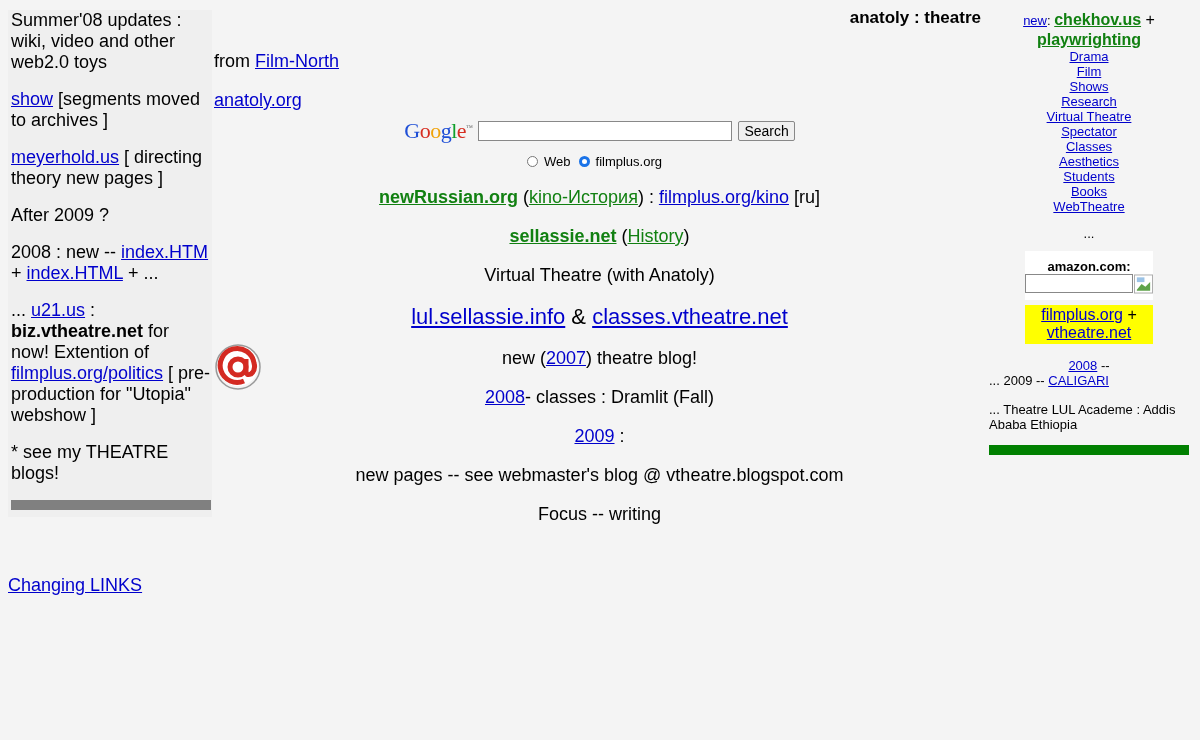 This screenshot has height=740, width=1200. I want to click on nav-link: Classes, so click(1089, 146).